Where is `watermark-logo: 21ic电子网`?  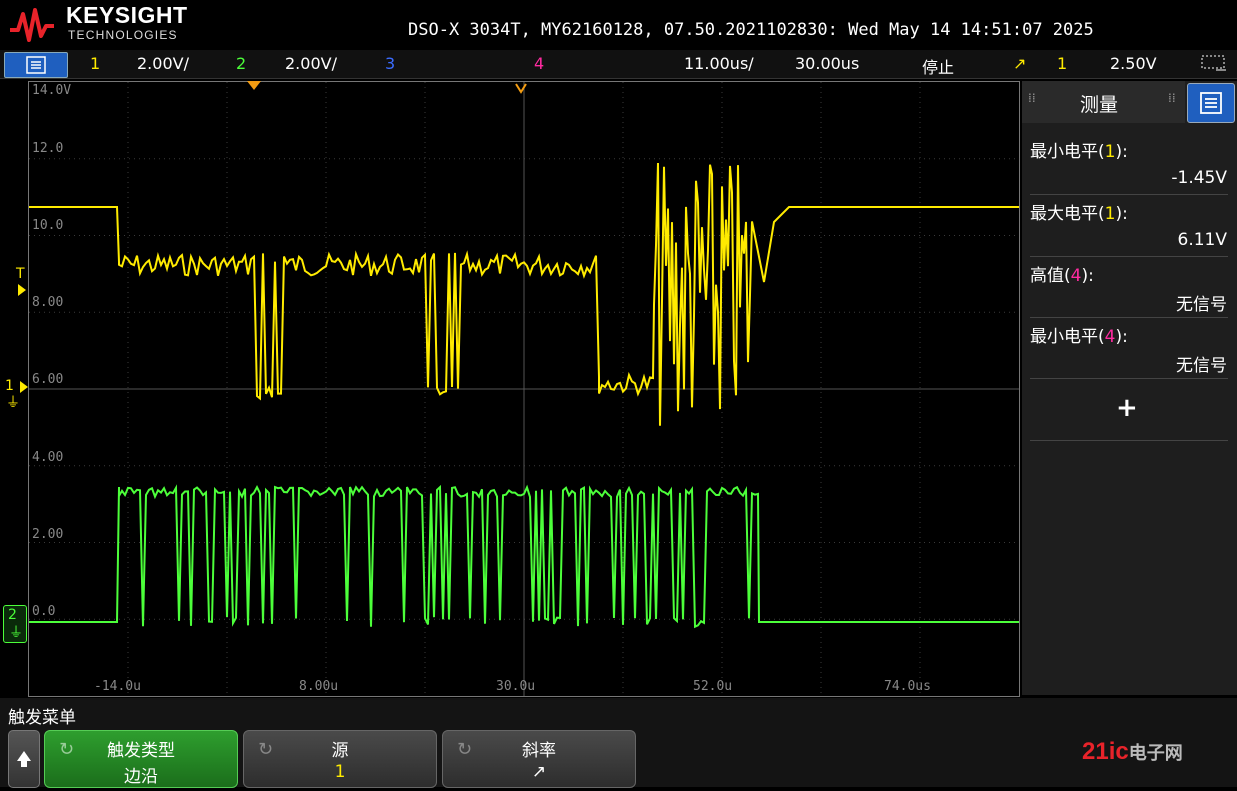 watermark-logo: 21ic电子网 is located at coordinates (1132, 752).